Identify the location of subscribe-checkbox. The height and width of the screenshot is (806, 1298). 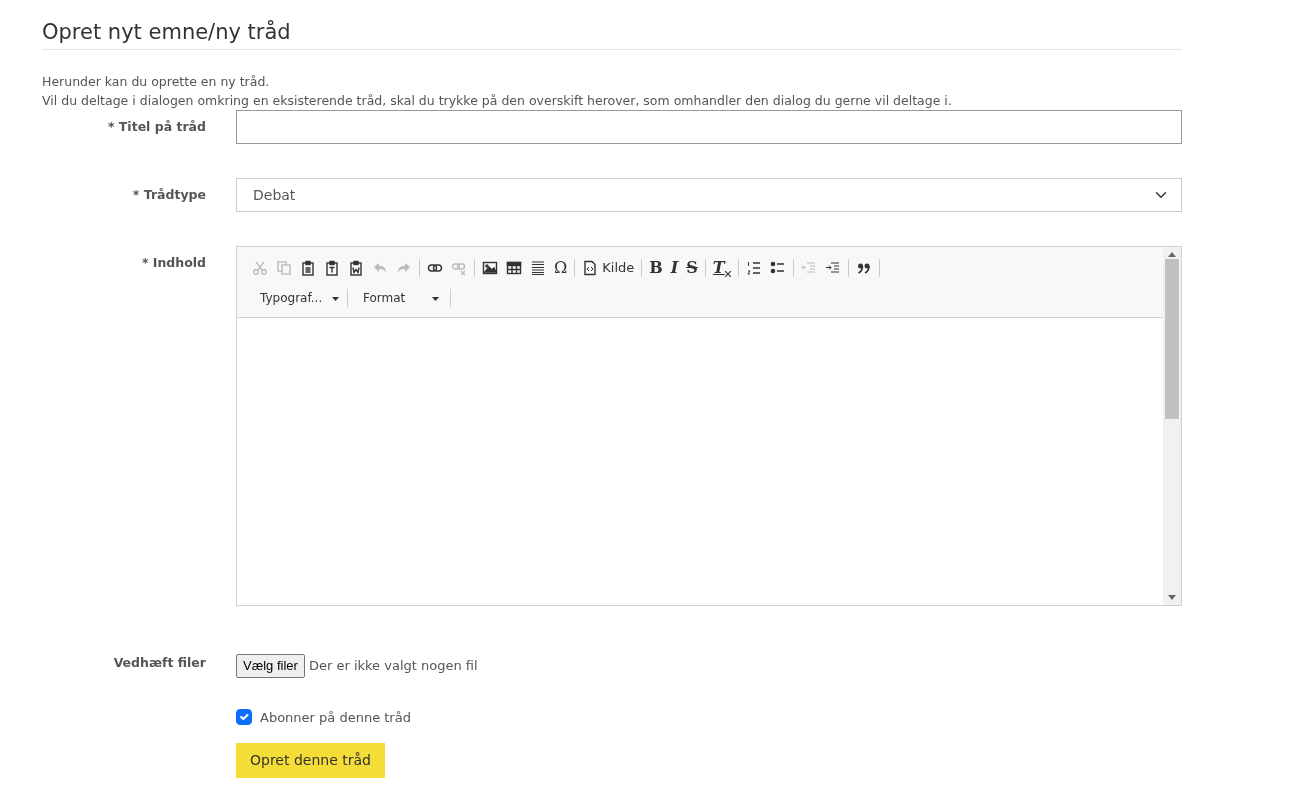
(244, 717).